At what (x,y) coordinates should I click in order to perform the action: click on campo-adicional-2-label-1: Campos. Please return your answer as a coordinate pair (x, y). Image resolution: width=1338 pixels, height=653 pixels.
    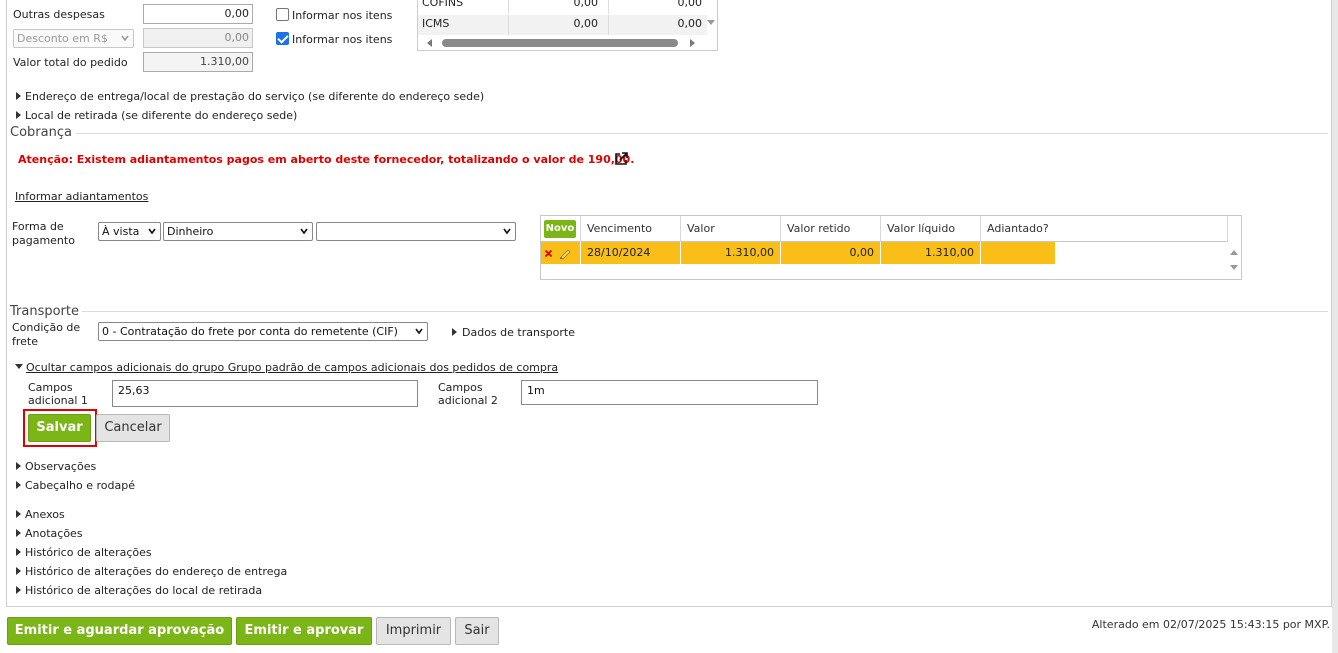
    Looking at the image, I should click on (460, 387).